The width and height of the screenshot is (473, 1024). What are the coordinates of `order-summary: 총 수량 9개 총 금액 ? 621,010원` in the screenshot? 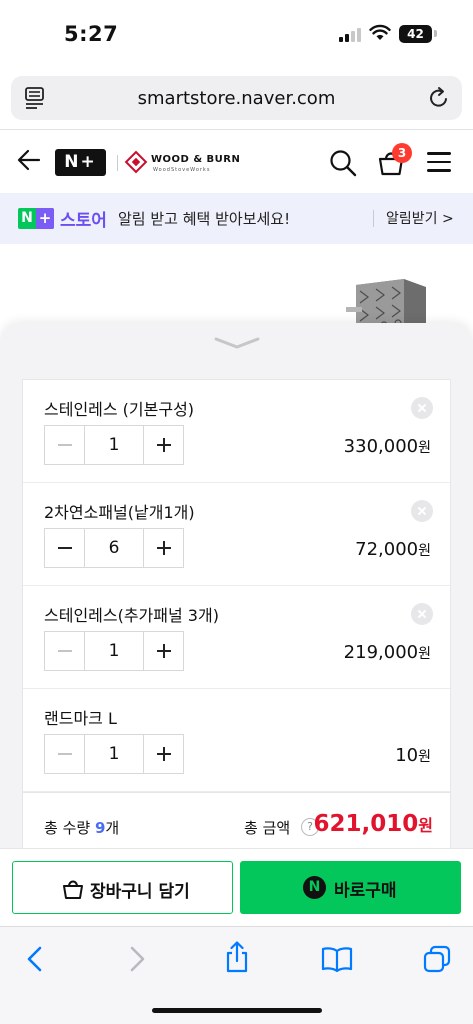 It's located at (236, 822).